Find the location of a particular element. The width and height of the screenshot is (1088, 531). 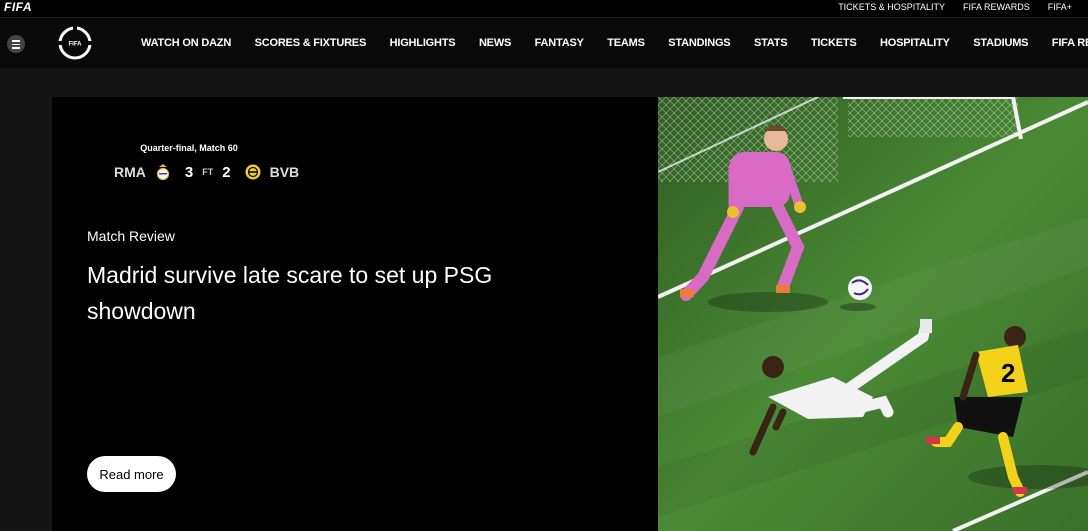

nav-scores-fixtures: SCORES & FIXTURES is located at coordinates (311, 43).